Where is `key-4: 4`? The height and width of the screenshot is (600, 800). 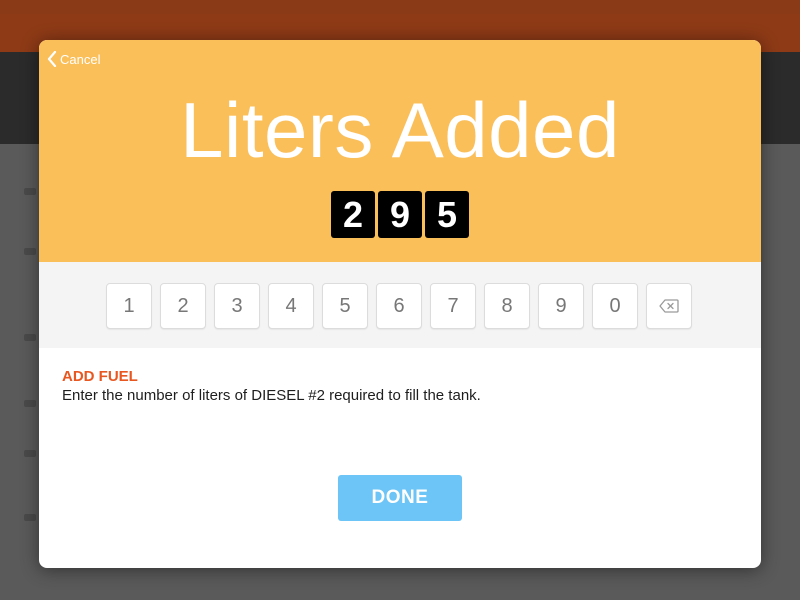 key-4: 4 is located at coordinates (291, 306).